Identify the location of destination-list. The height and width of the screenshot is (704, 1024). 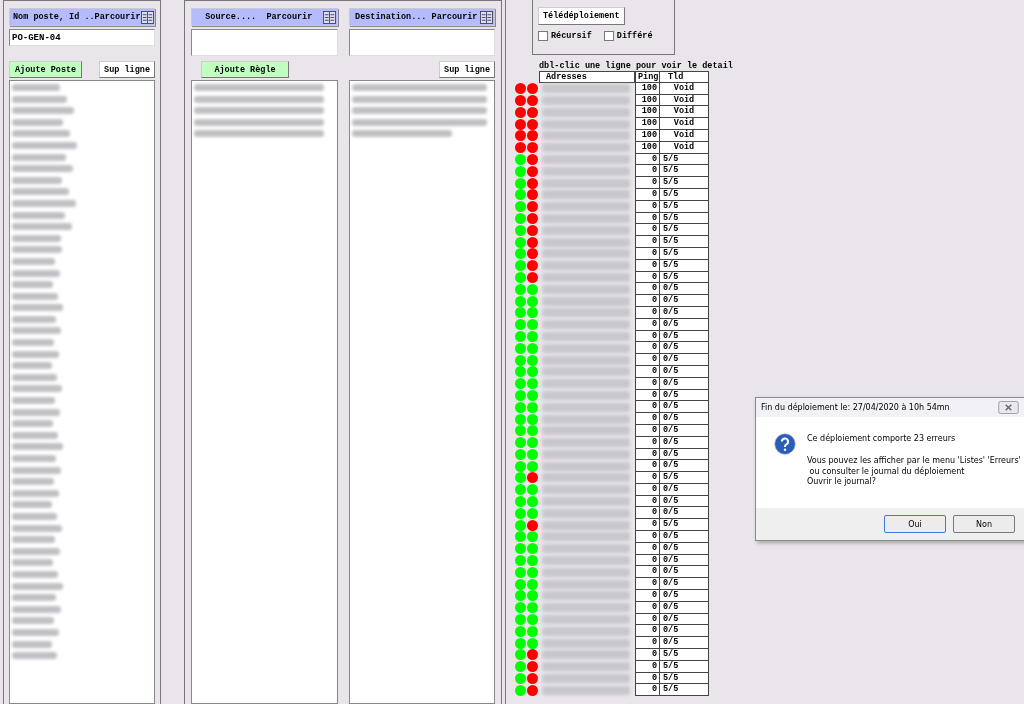
(421, 392).